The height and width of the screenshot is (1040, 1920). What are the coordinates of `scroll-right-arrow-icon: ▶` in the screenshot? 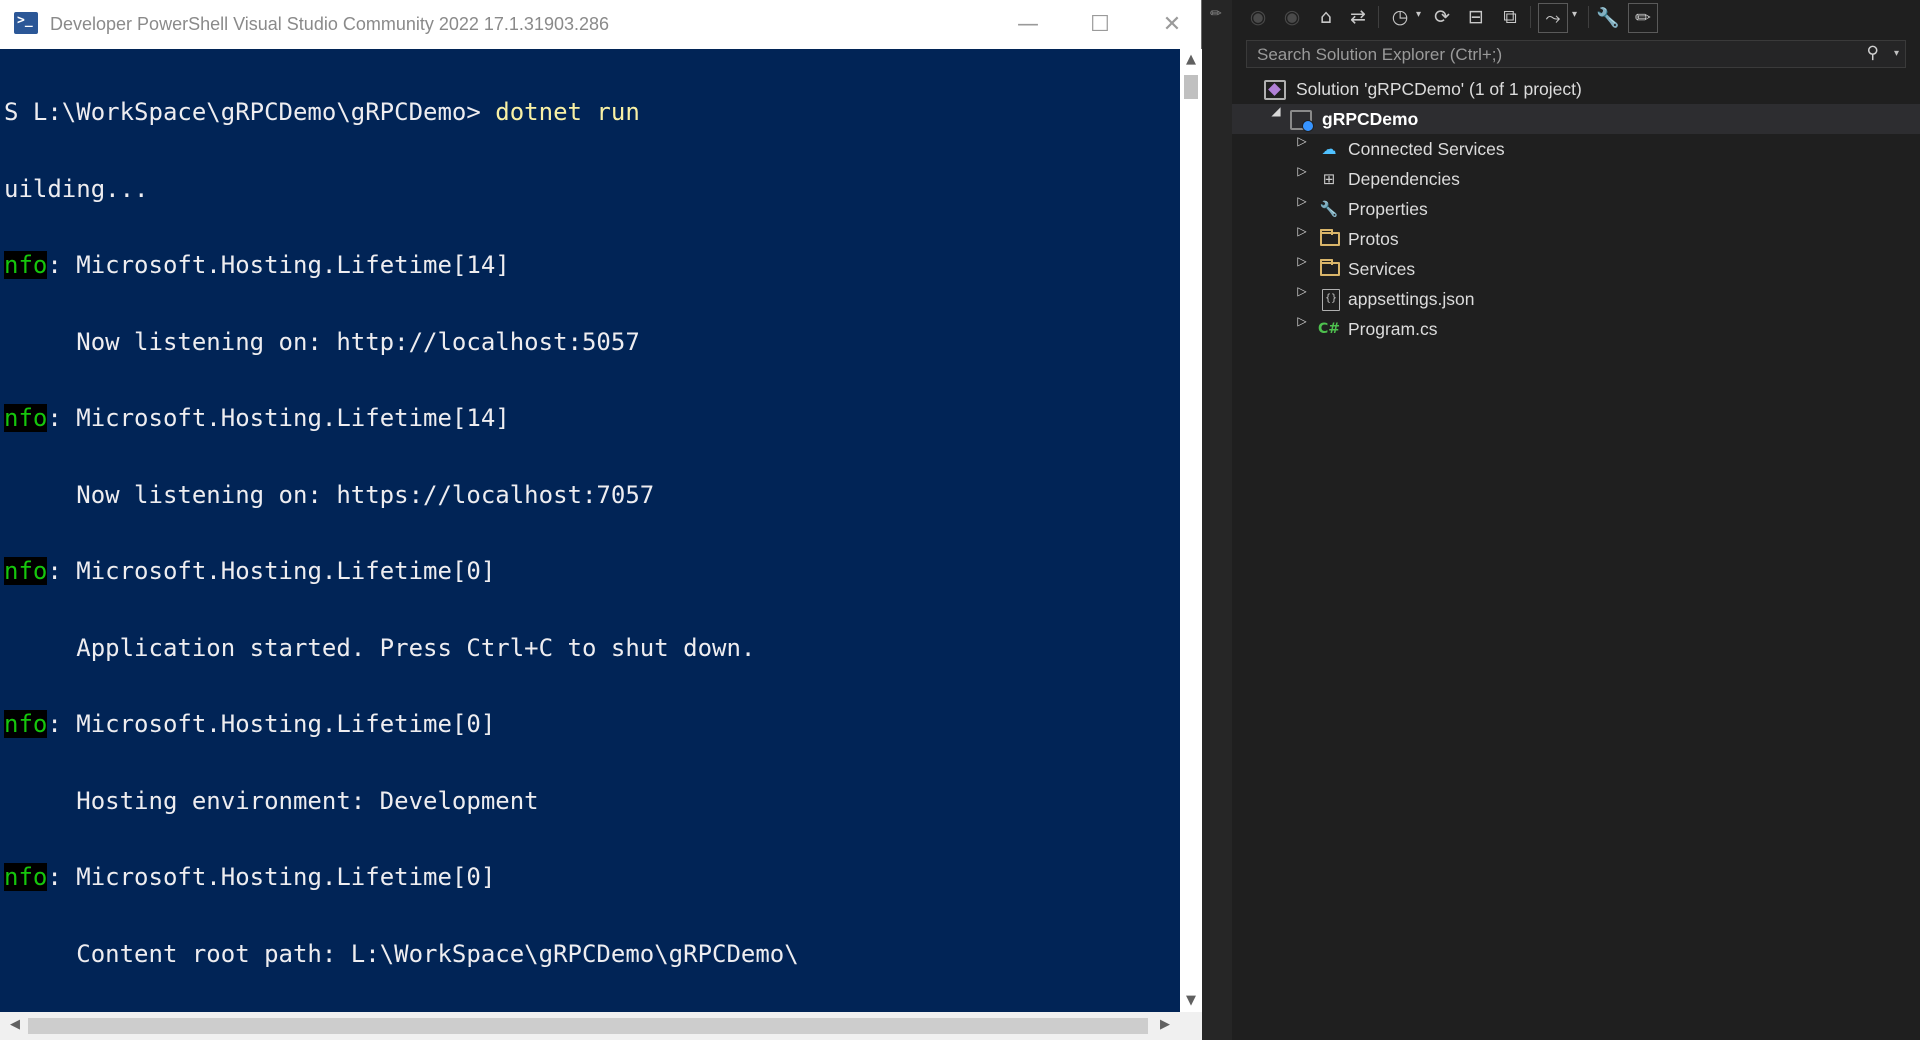 It's located at (1165, 1025).